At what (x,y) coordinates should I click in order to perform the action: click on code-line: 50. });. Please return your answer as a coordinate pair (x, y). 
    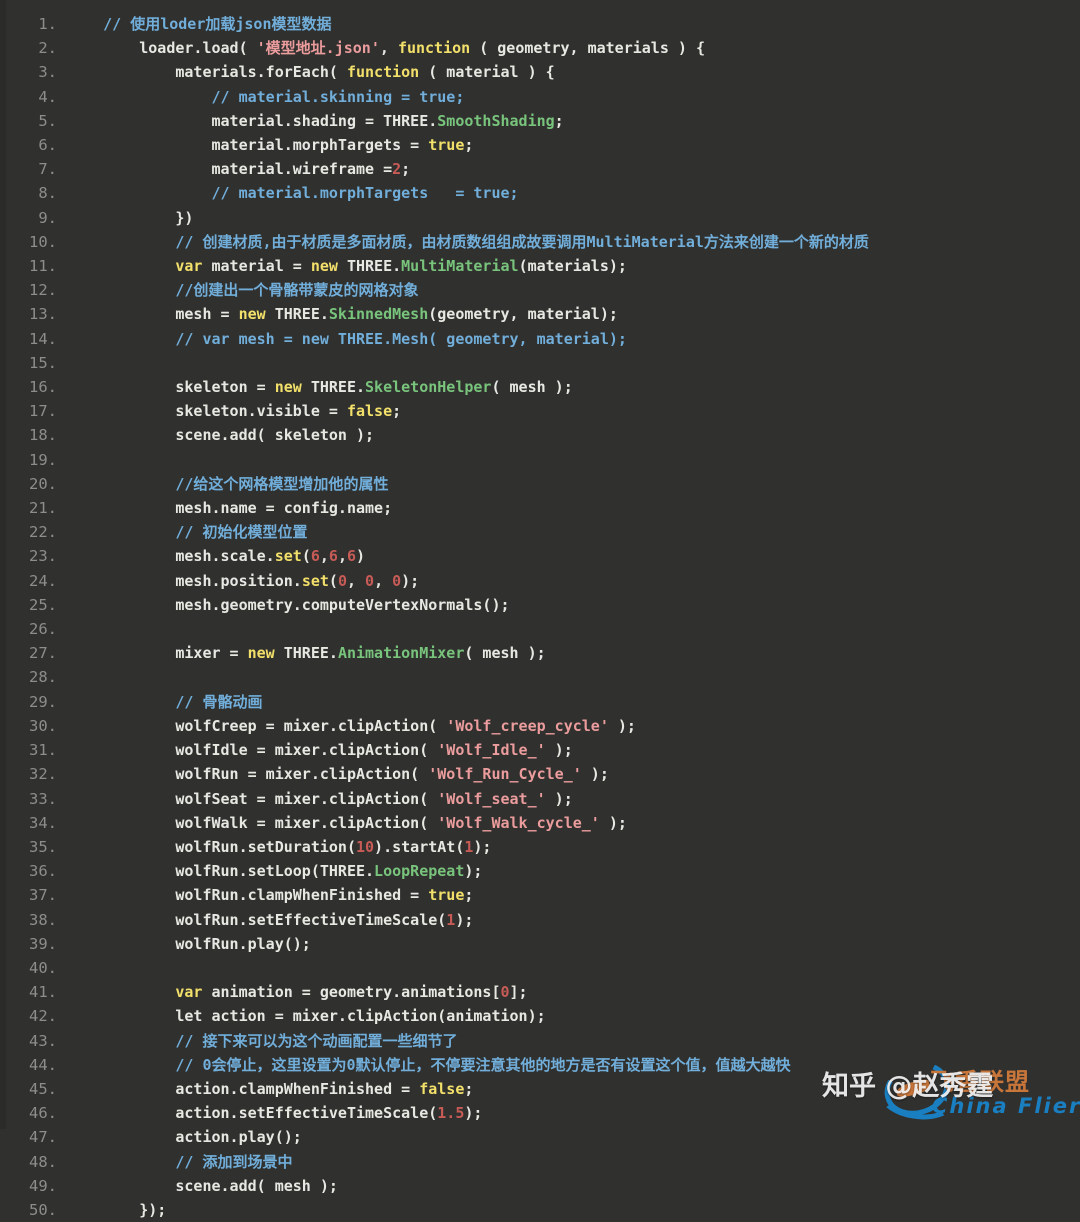
    Looking at the image, I should click on (540, 1210).